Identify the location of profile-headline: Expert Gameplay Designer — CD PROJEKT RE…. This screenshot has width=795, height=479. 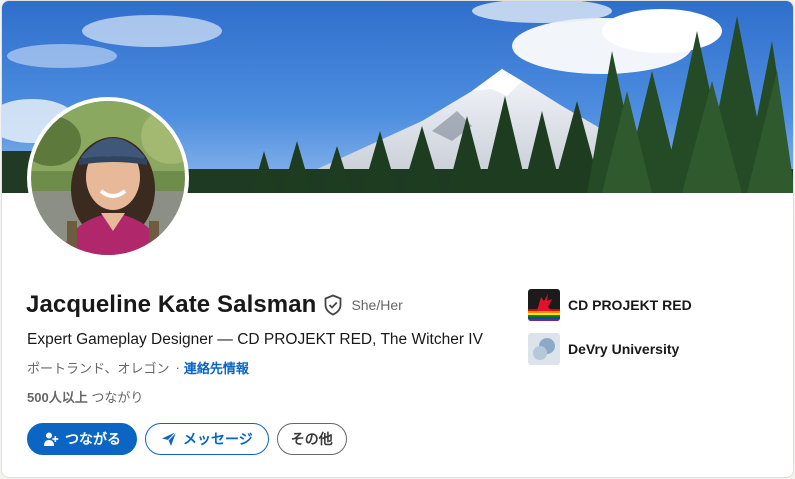
(255, 339).